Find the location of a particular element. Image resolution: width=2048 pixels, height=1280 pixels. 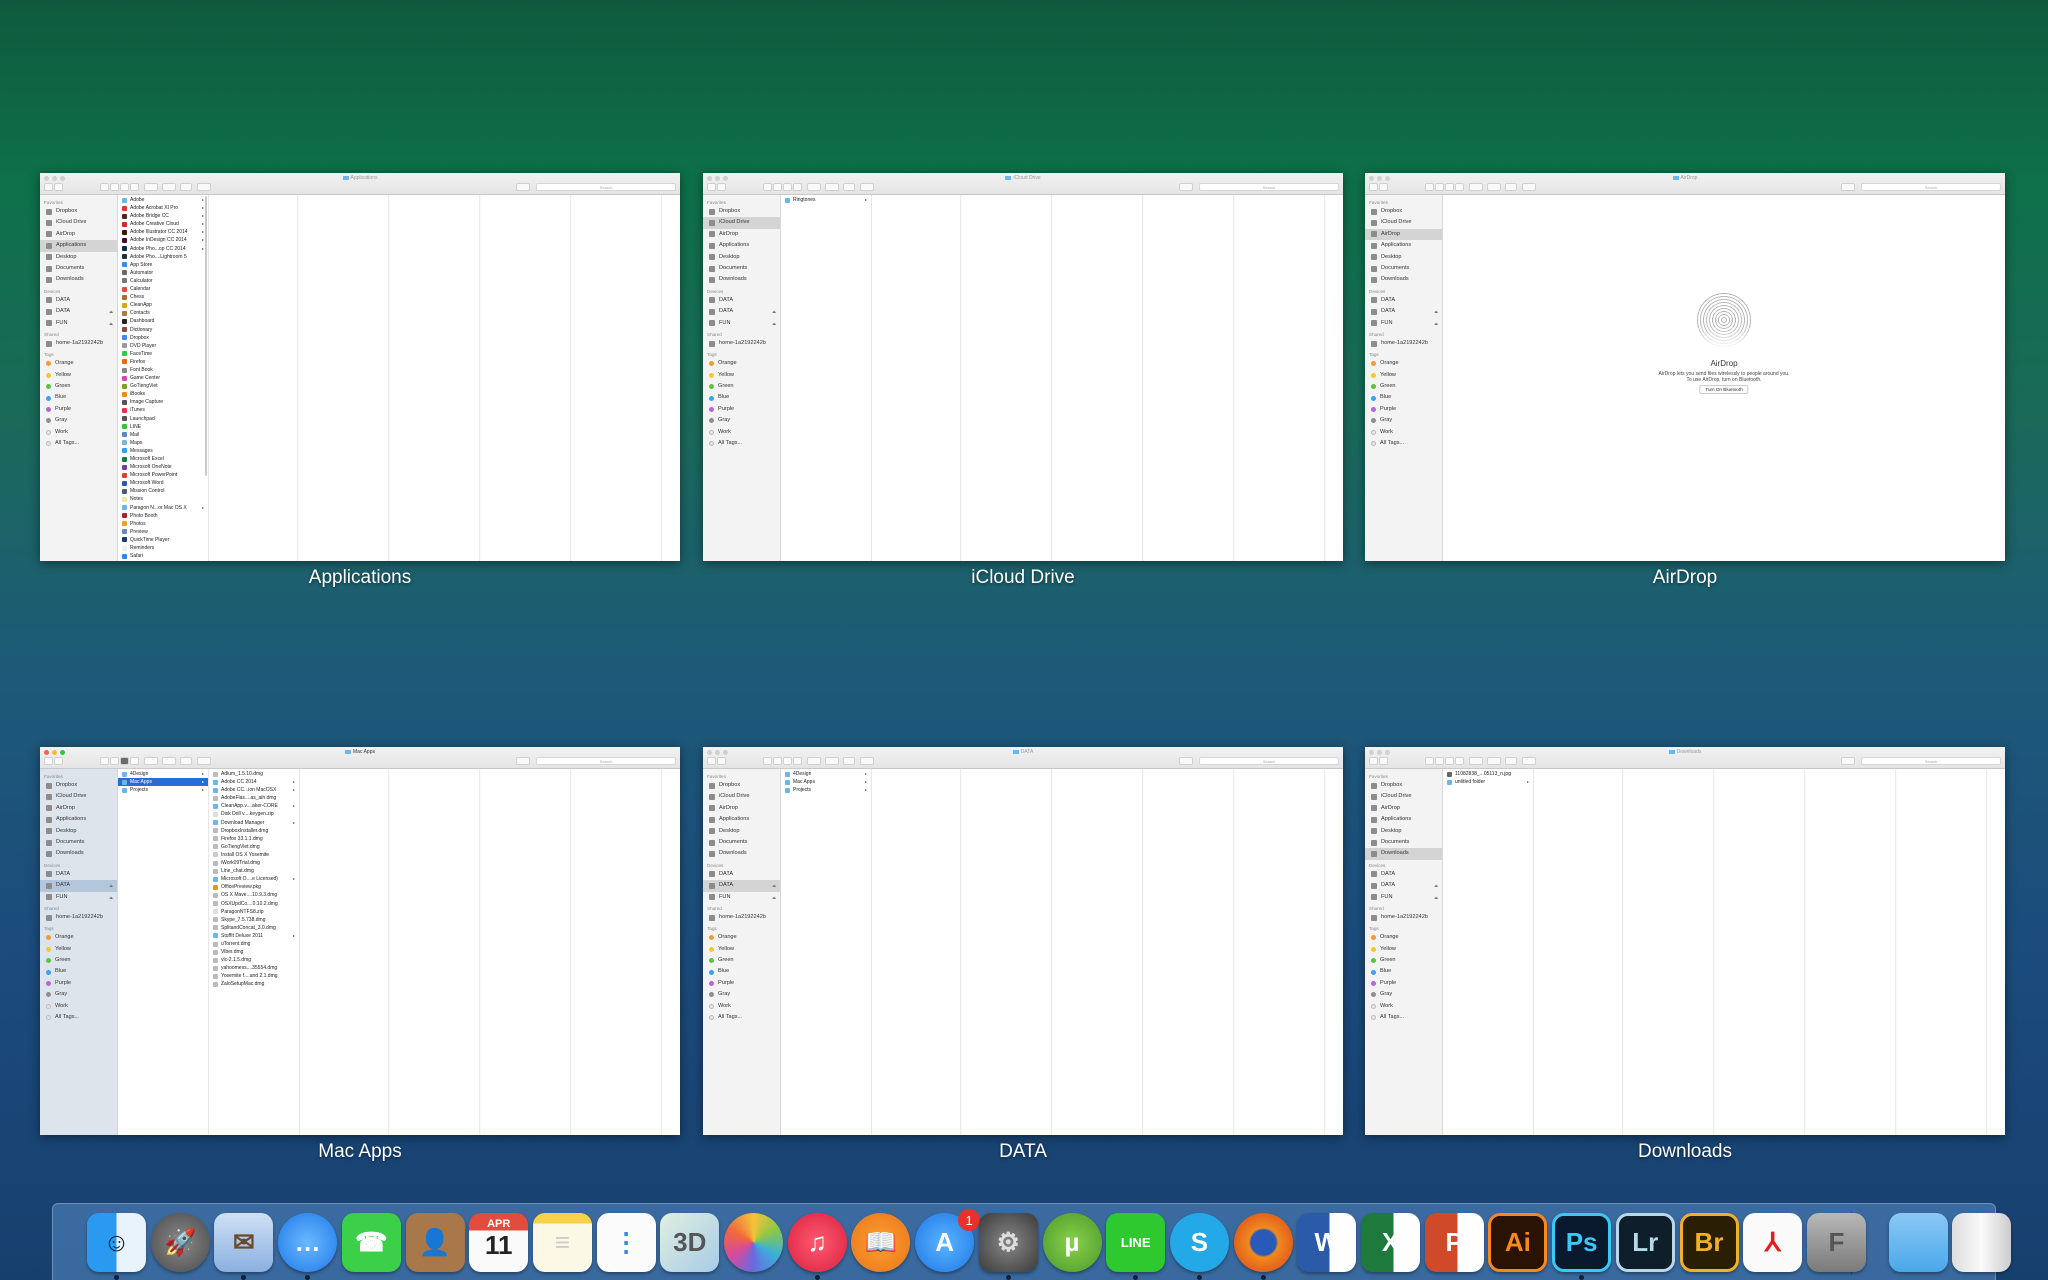

sidebar-item-device: FUN ⏏ is located at coordinates (1403, 323).